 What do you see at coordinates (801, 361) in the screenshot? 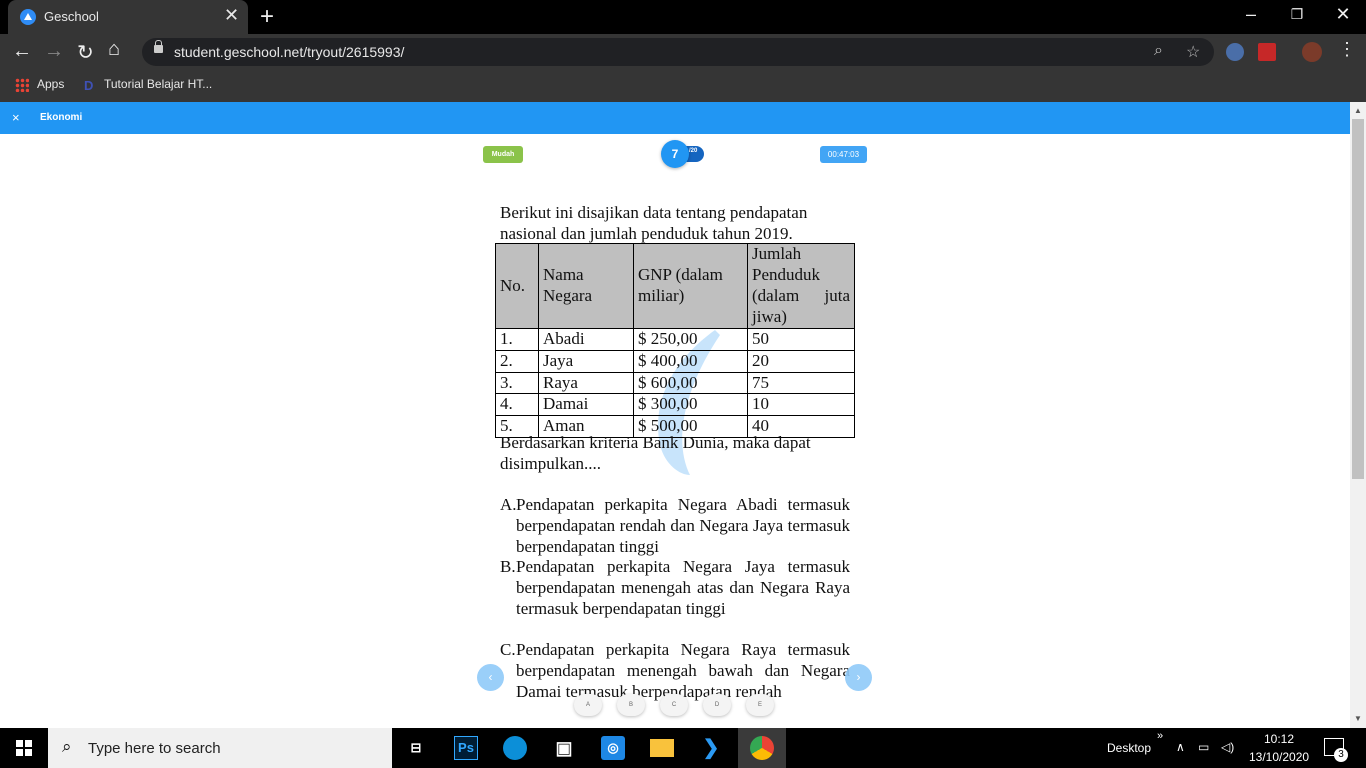
I see `cell-population: 20` at bounding box center [801, 361].